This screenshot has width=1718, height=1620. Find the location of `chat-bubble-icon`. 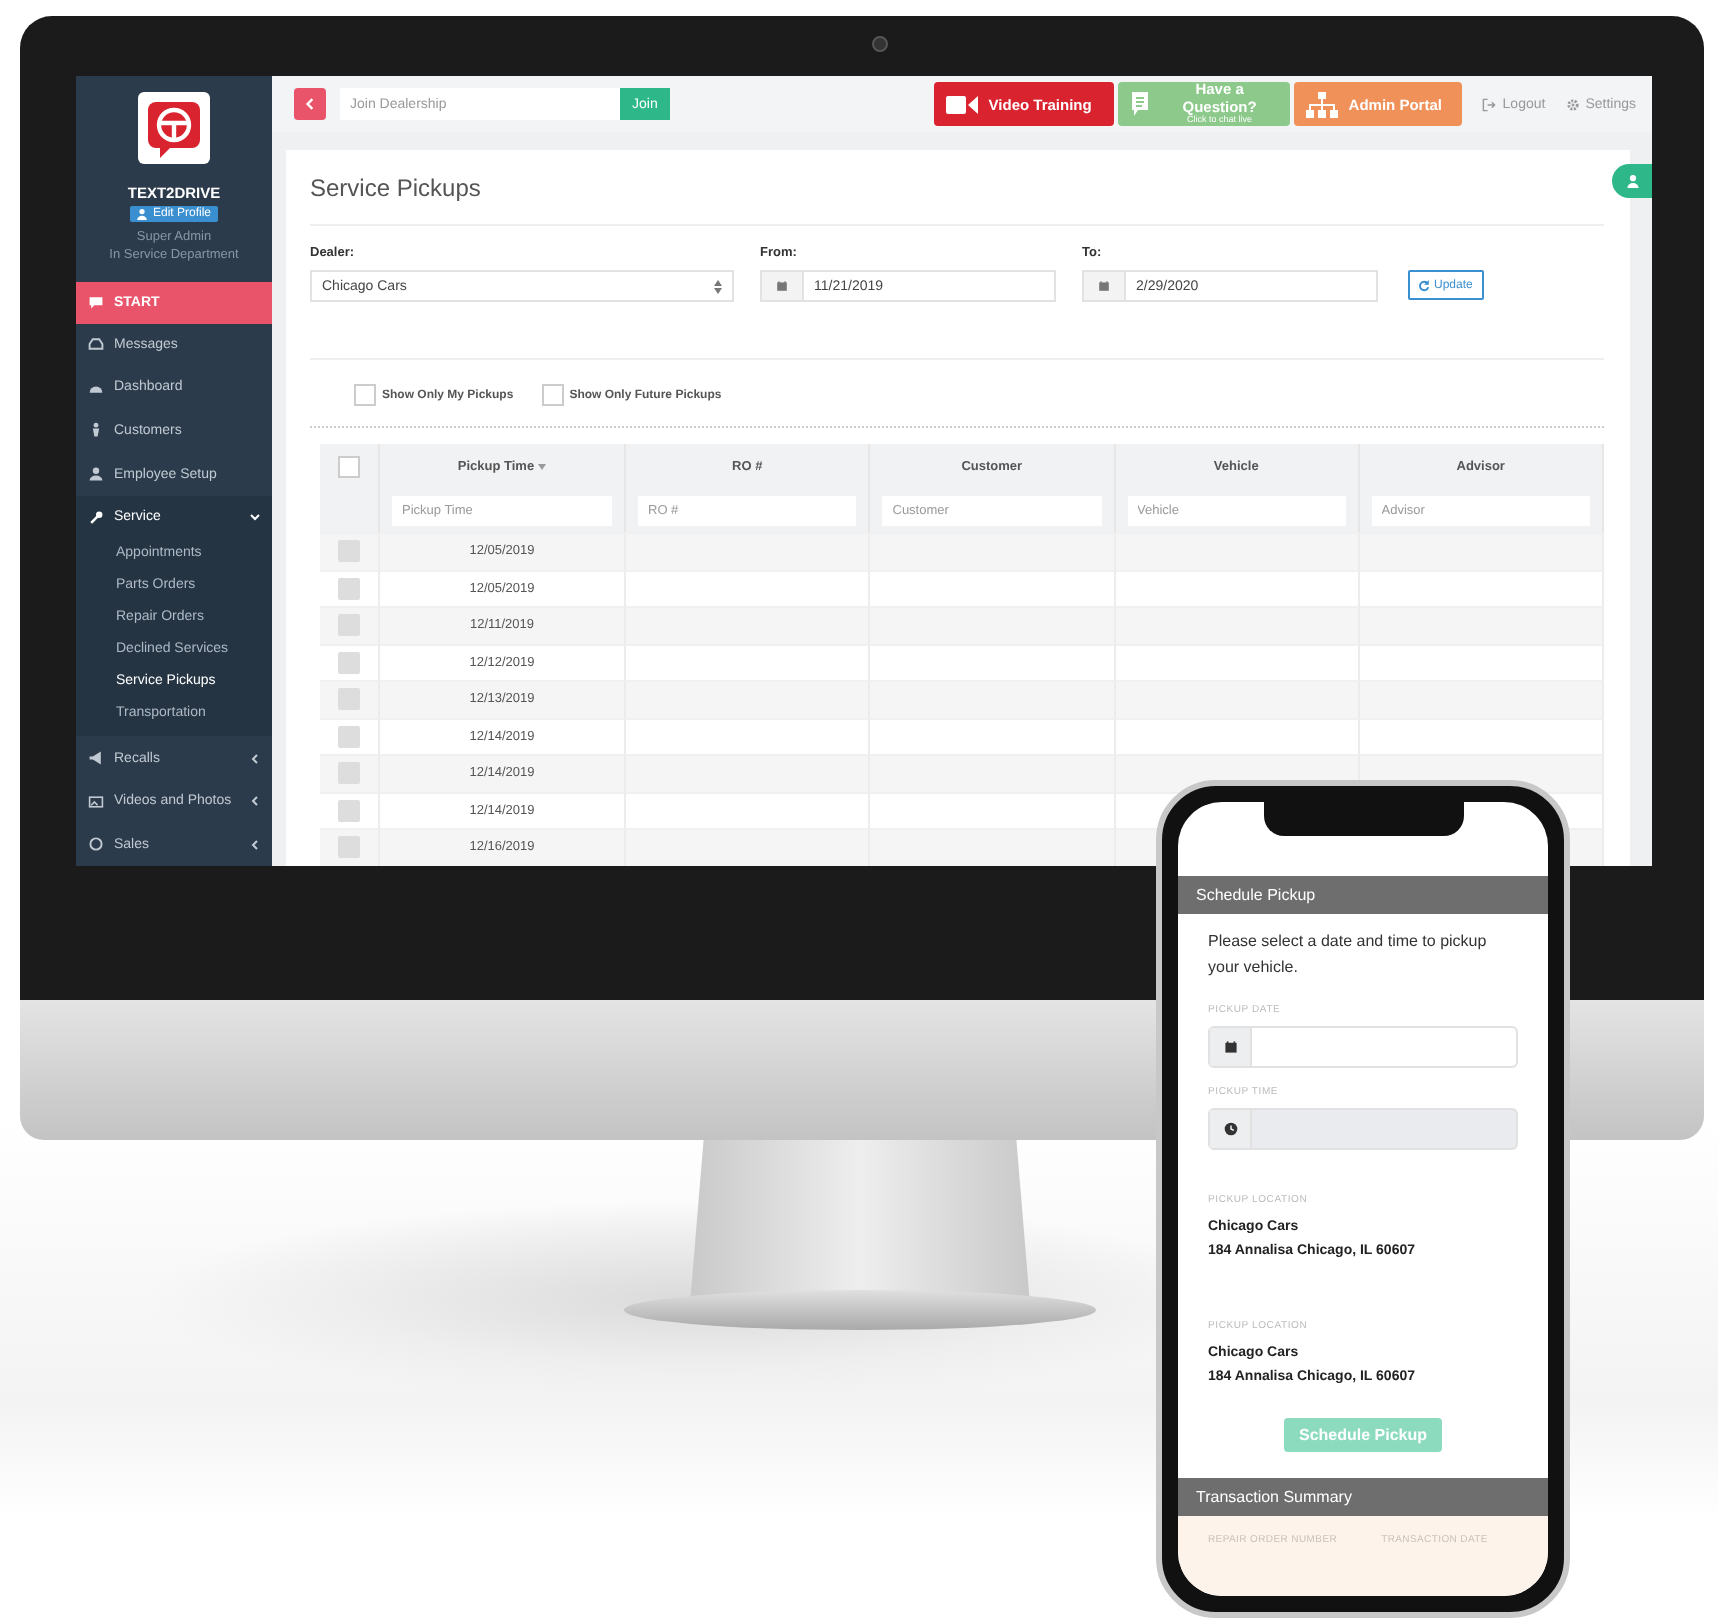

chat-bubble-icon is located at coordinates (96, 302).